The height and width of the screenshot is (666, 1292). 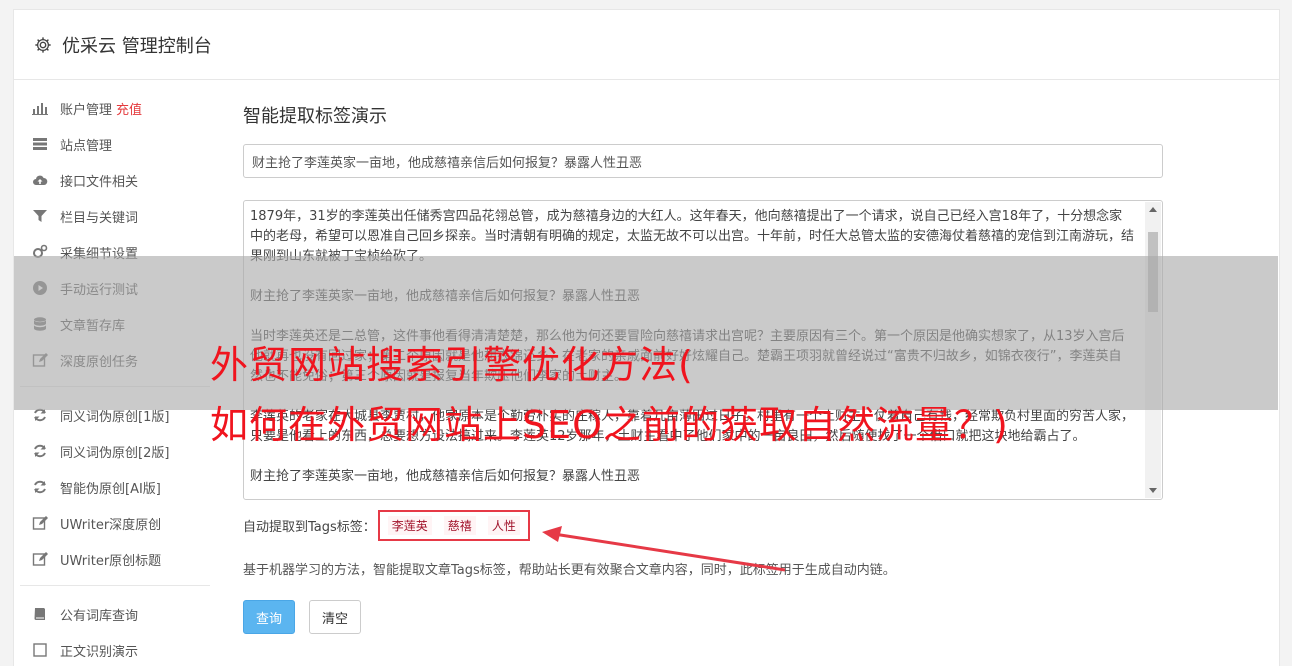 I want to click on sidebar-item: 同义词伪原创[2版], so click(x=115, y=451).